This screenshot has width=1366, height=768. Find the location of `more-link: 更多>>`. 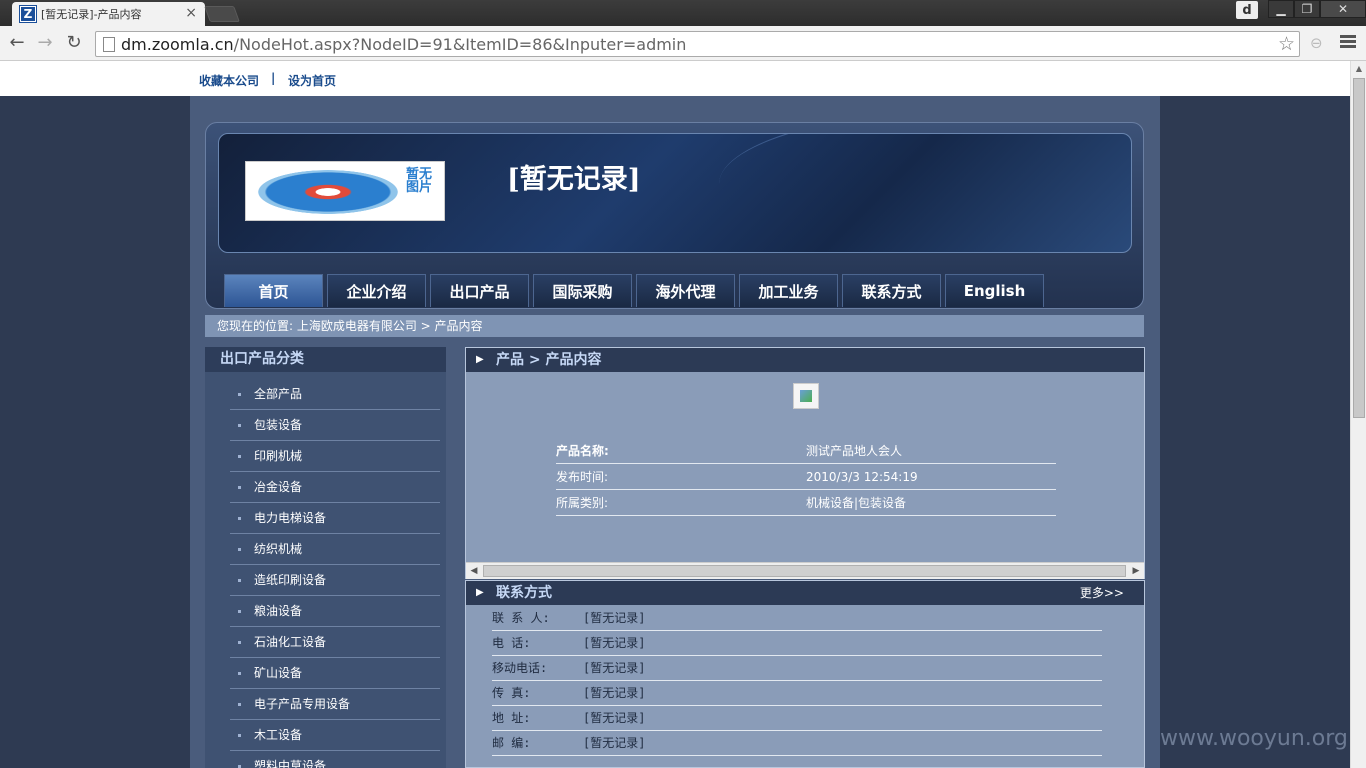

more-link: 更多>> is located at coordinates (1102, 593).